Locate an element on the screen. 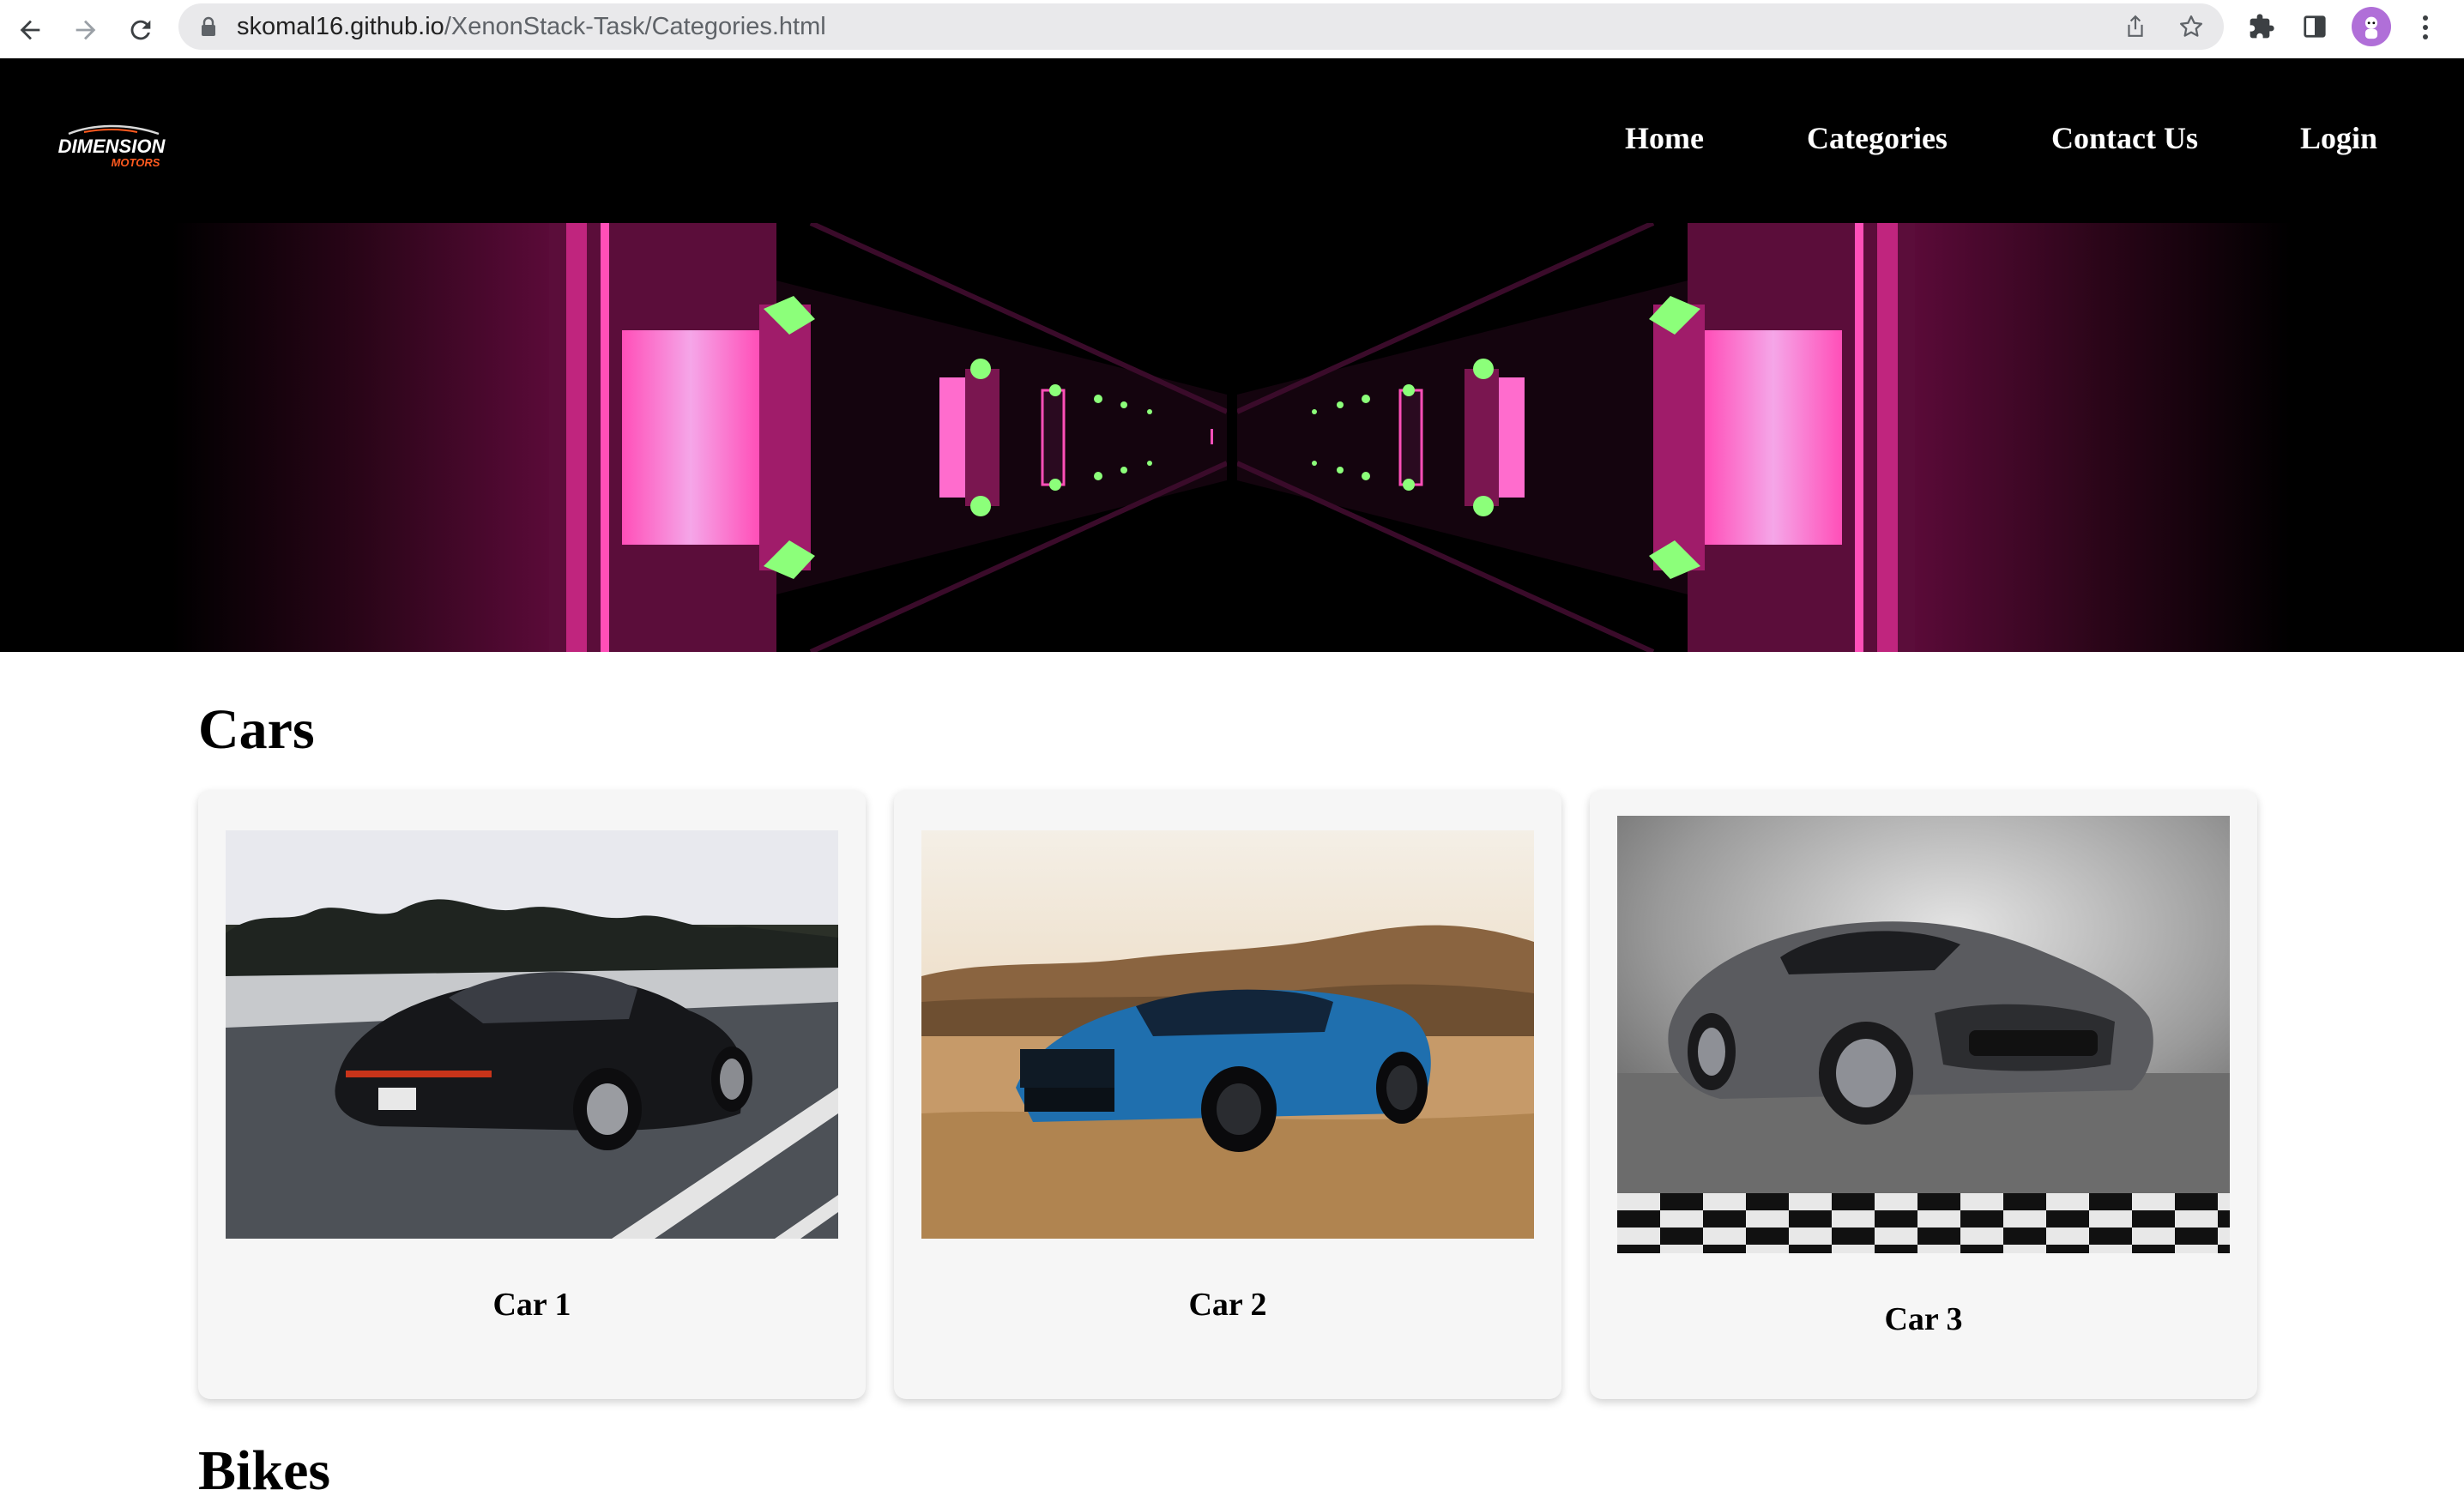 The image size is (2464, 1502). car-card-1: Car 1 is located at coordinates (532, 1094).